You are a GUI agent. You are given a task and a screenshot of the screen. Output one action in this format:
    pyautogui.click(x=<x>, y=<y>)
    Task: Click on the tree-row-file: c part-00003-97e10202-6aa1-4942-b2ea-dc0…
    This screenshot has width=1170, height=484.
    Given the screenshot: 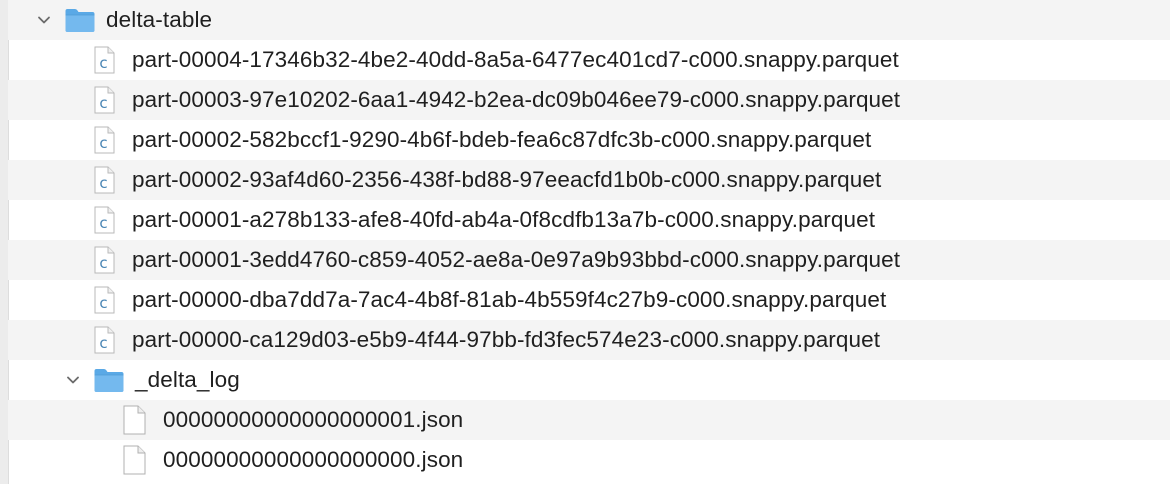 What is the action you would take?
    pyautogui.click(x=589, y=100)
    